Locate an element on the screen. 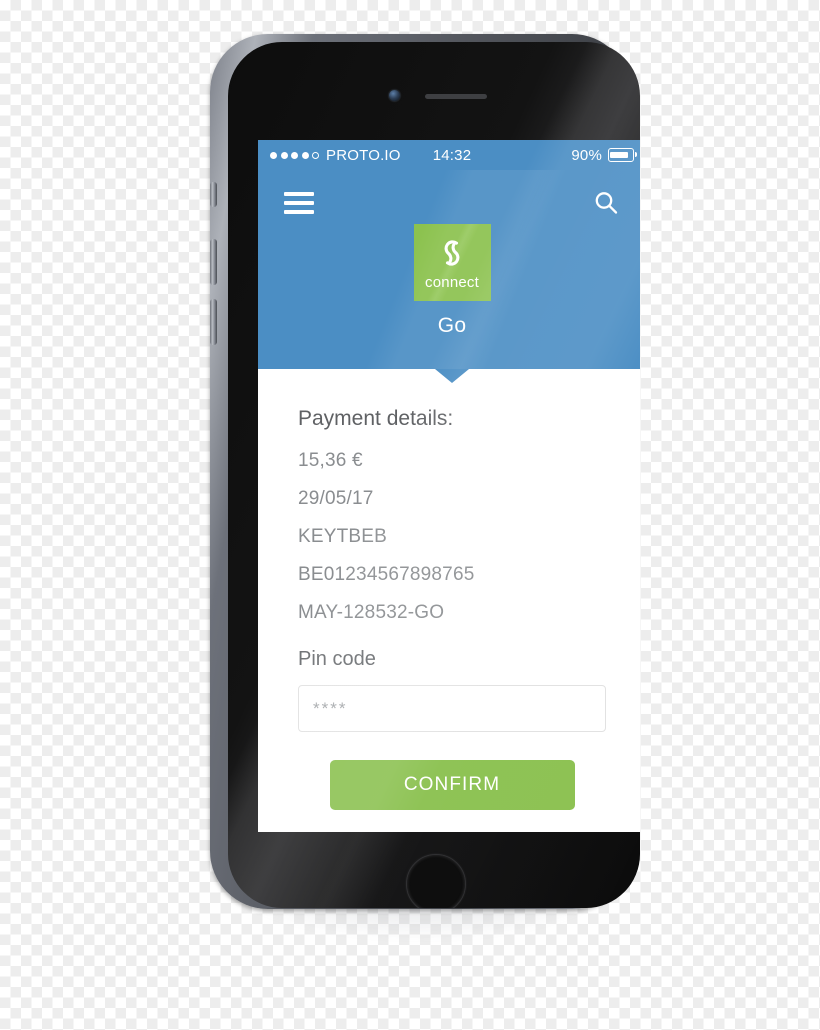 The width and height of the screenshot is (820, 1030). payment-reference: MAY-128532-GO is located at coordinates (371, 612).